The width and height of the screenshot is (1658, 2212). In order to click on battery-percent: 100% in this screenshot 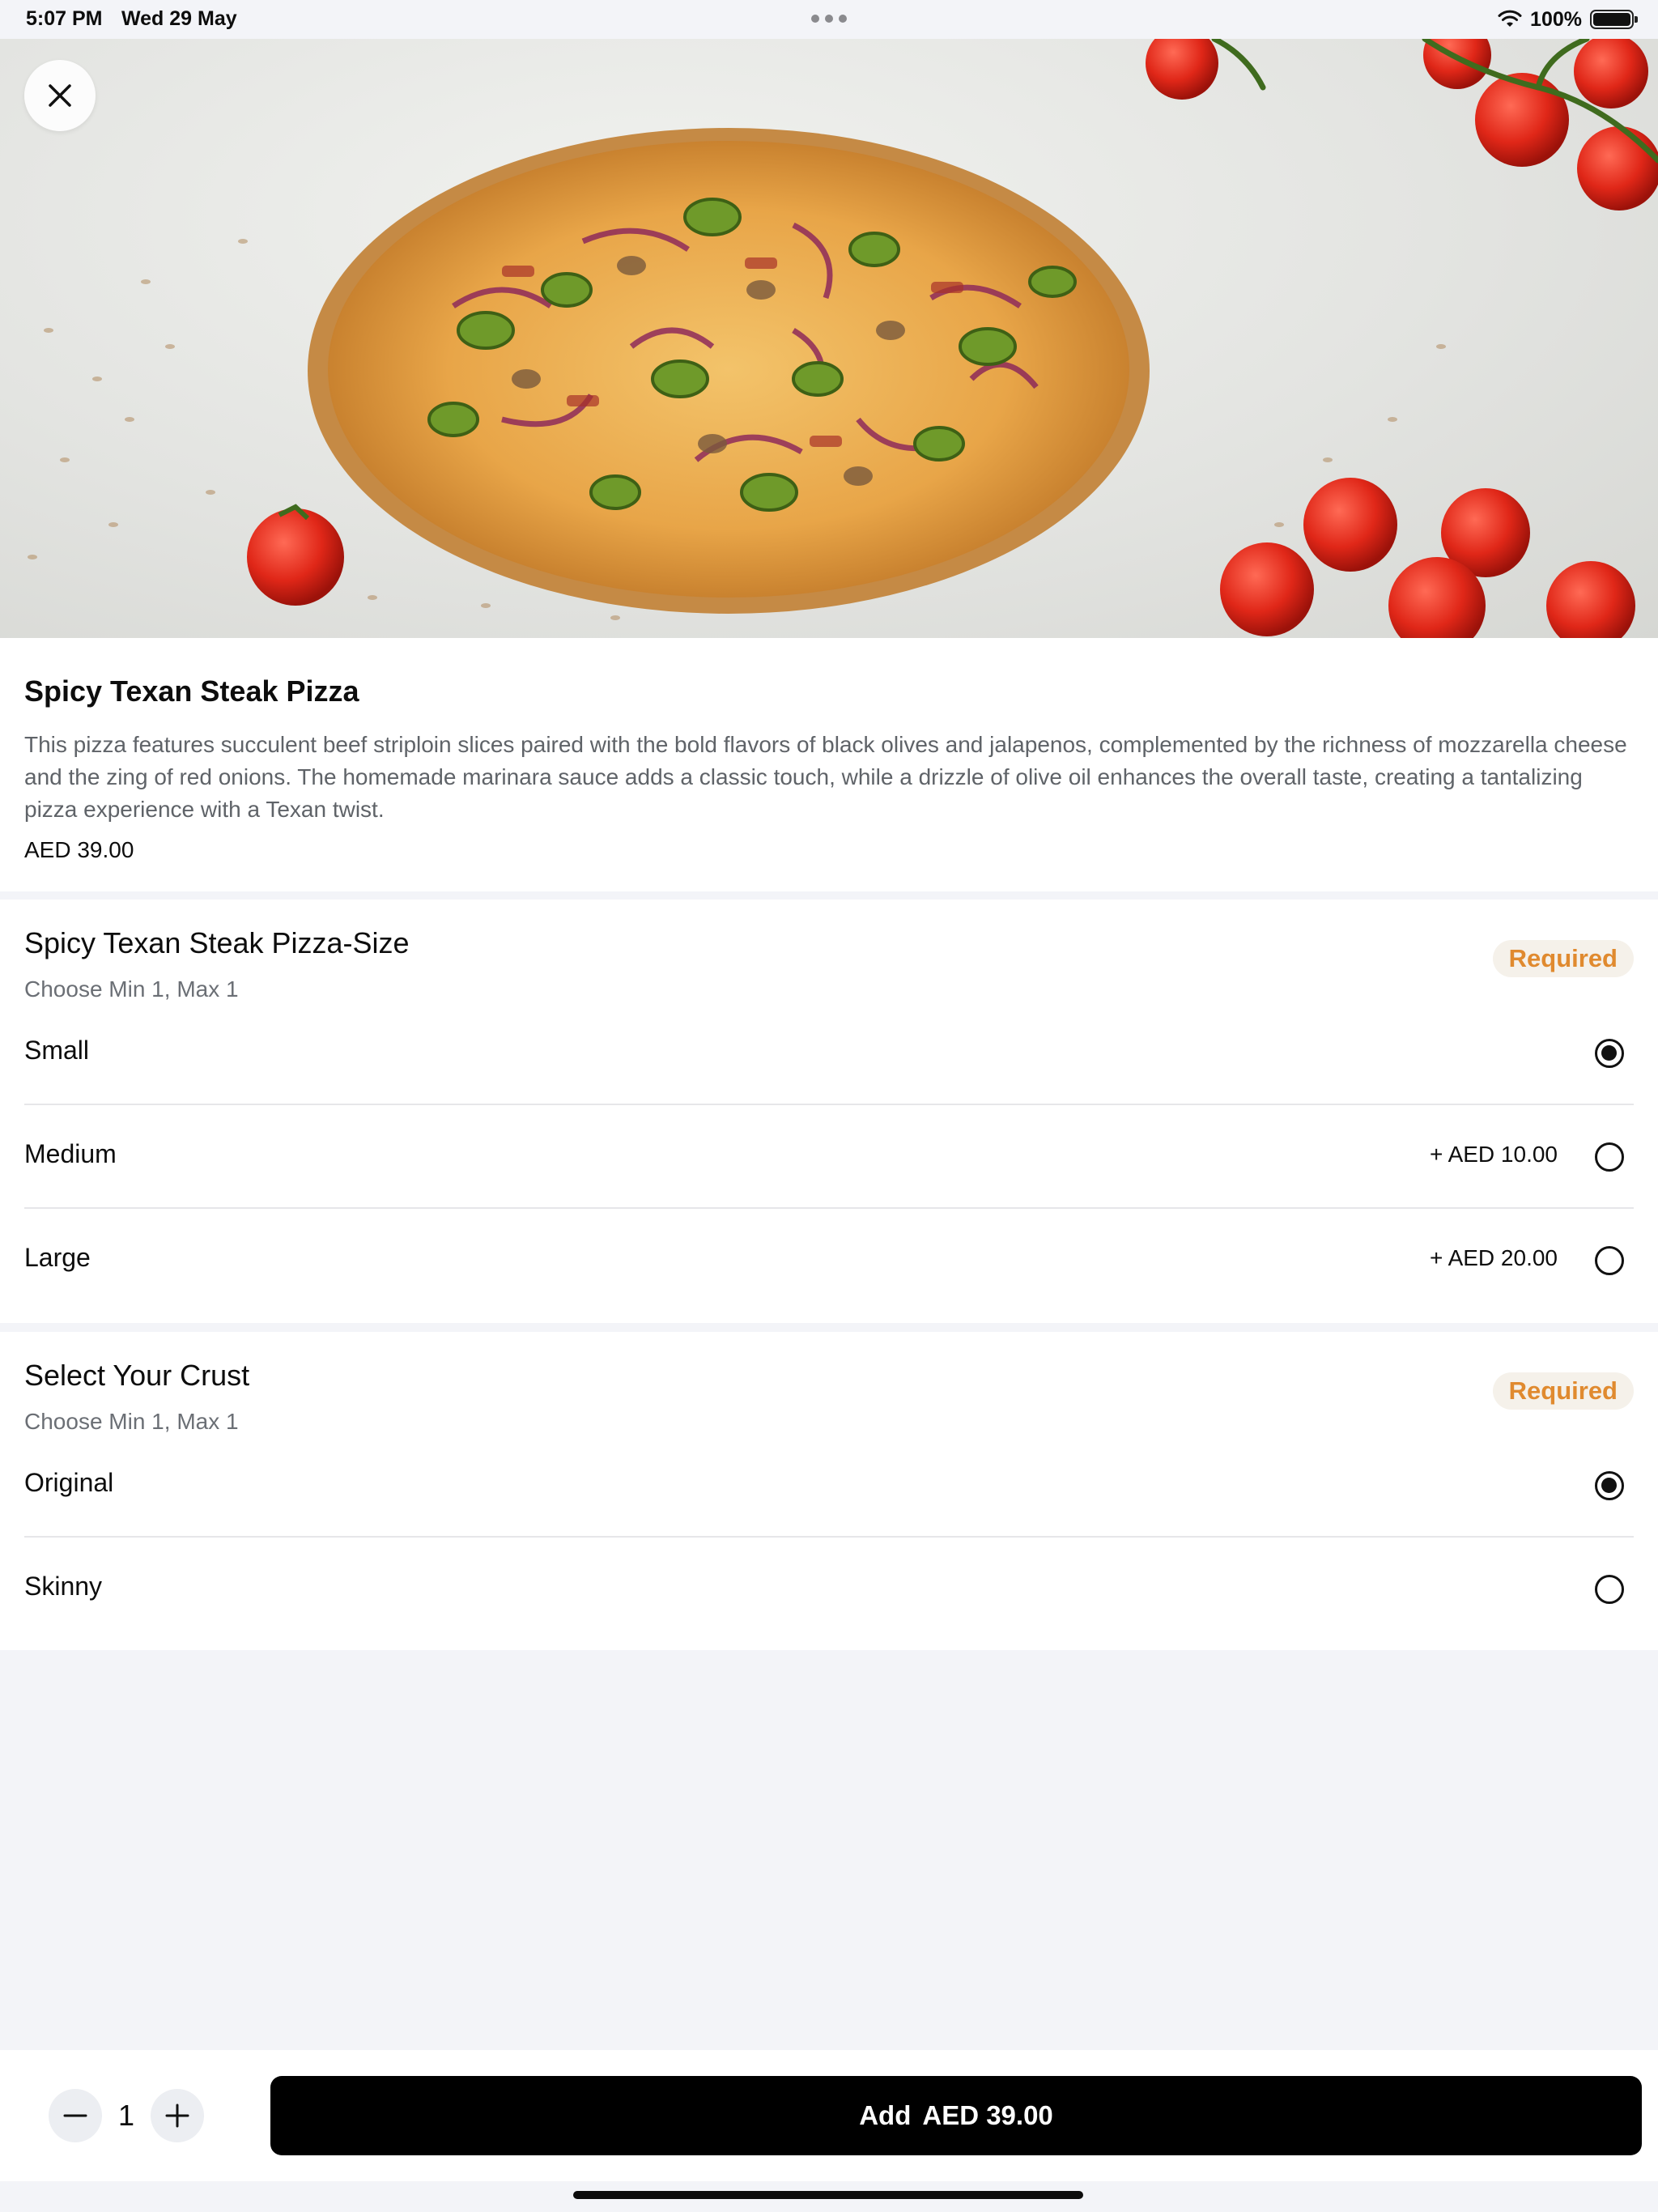, I will do `click(1556, 19)`.